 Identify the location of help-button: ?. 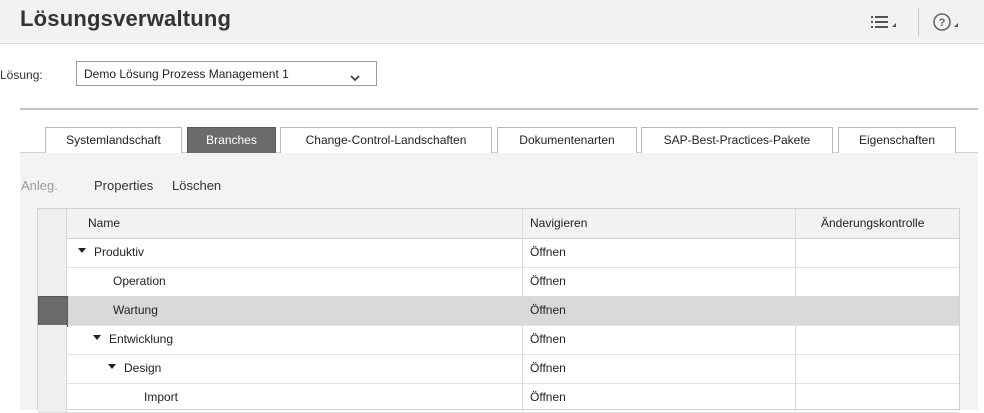
(948, 22).